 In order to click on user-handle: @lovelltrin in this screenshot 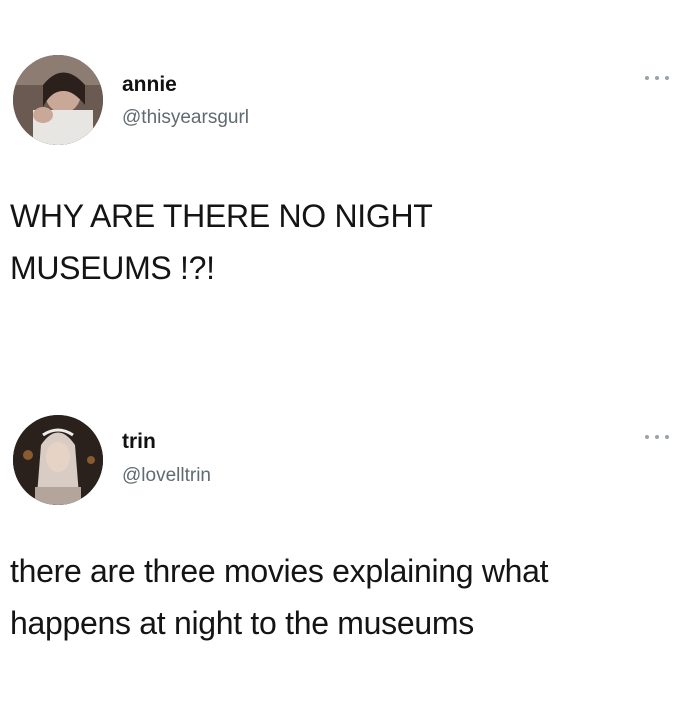, I will do `click(166, 476)`.